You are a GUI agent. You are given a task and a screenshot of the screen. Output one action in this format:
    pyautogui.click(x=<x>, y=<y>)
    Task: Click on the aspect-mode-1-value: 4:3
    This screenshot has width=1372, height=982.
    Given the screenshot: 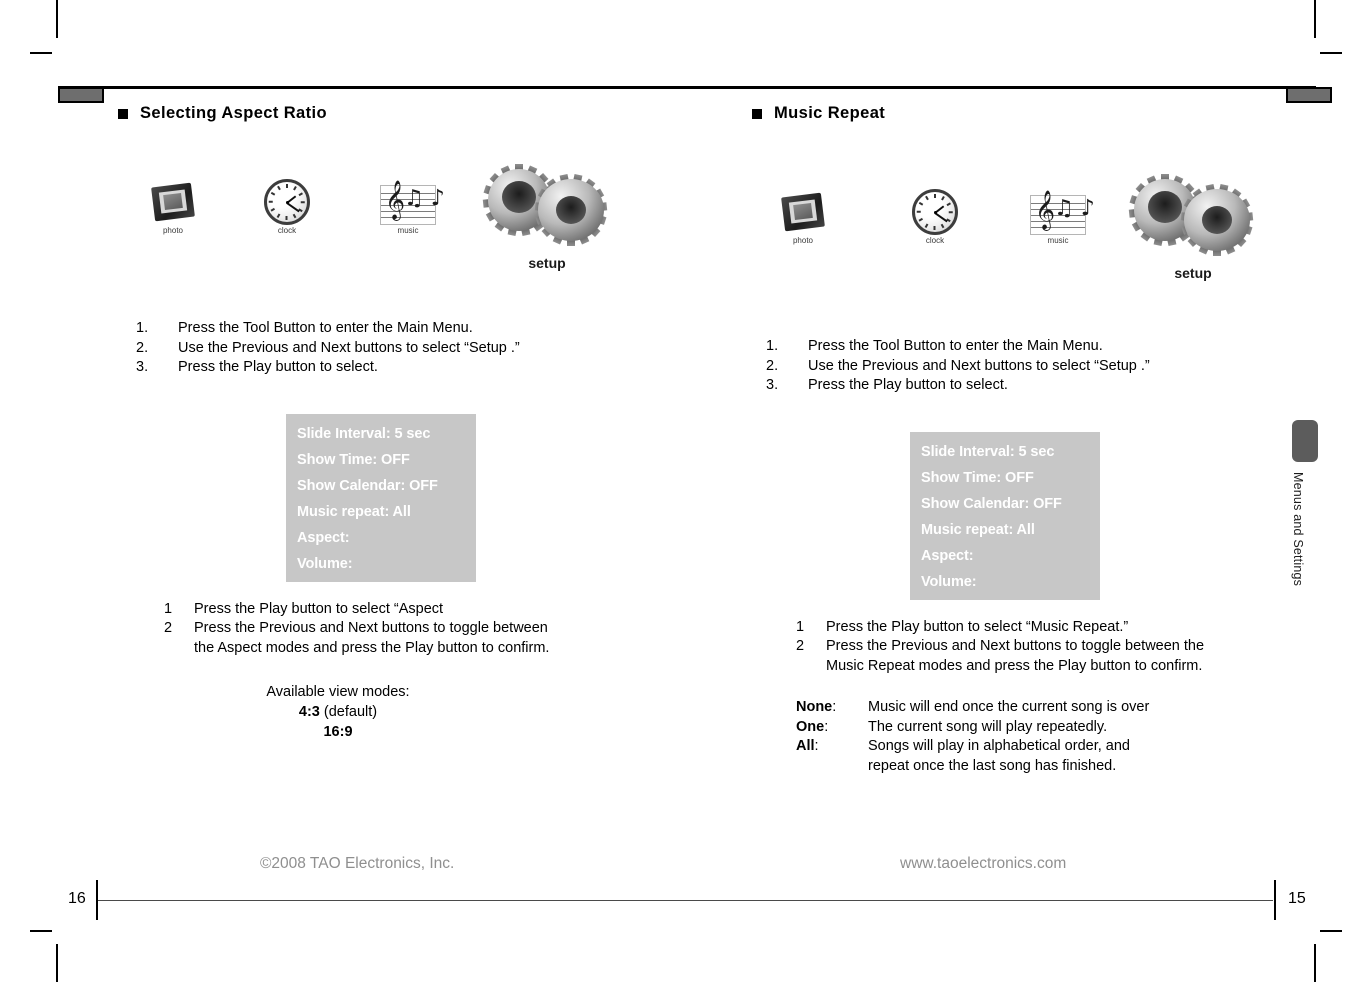 What is the action you would take?
    pyautogui.click(x=309, y=712)
    